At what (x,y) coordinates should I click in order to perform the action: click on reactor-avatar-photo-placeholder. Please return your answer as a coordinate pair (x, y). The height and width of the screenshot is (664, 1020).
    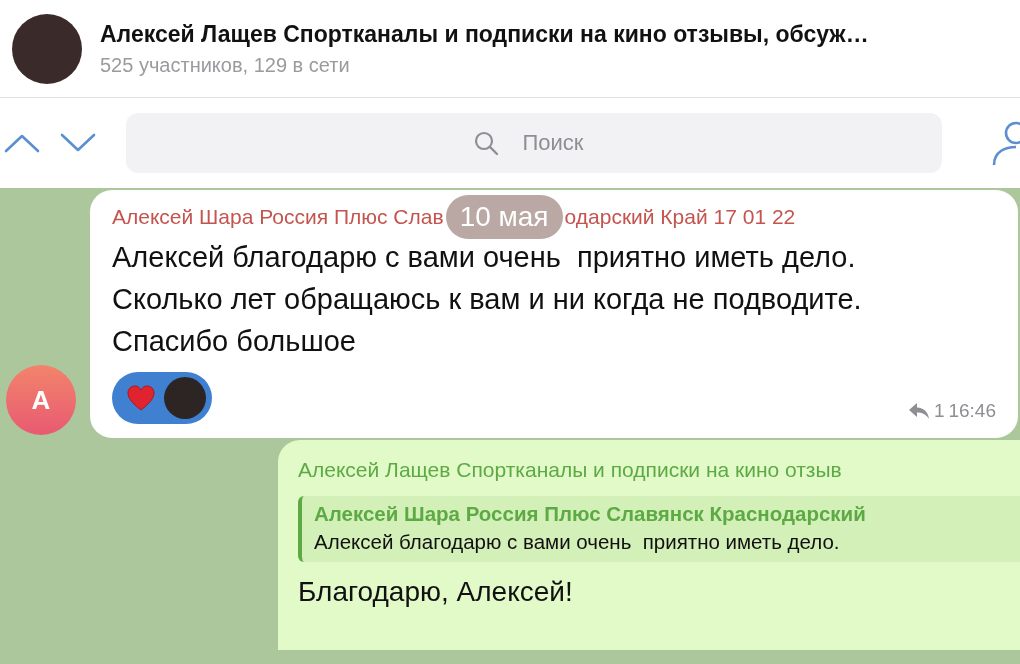
    Looking at the image, I should click on (185, 398).